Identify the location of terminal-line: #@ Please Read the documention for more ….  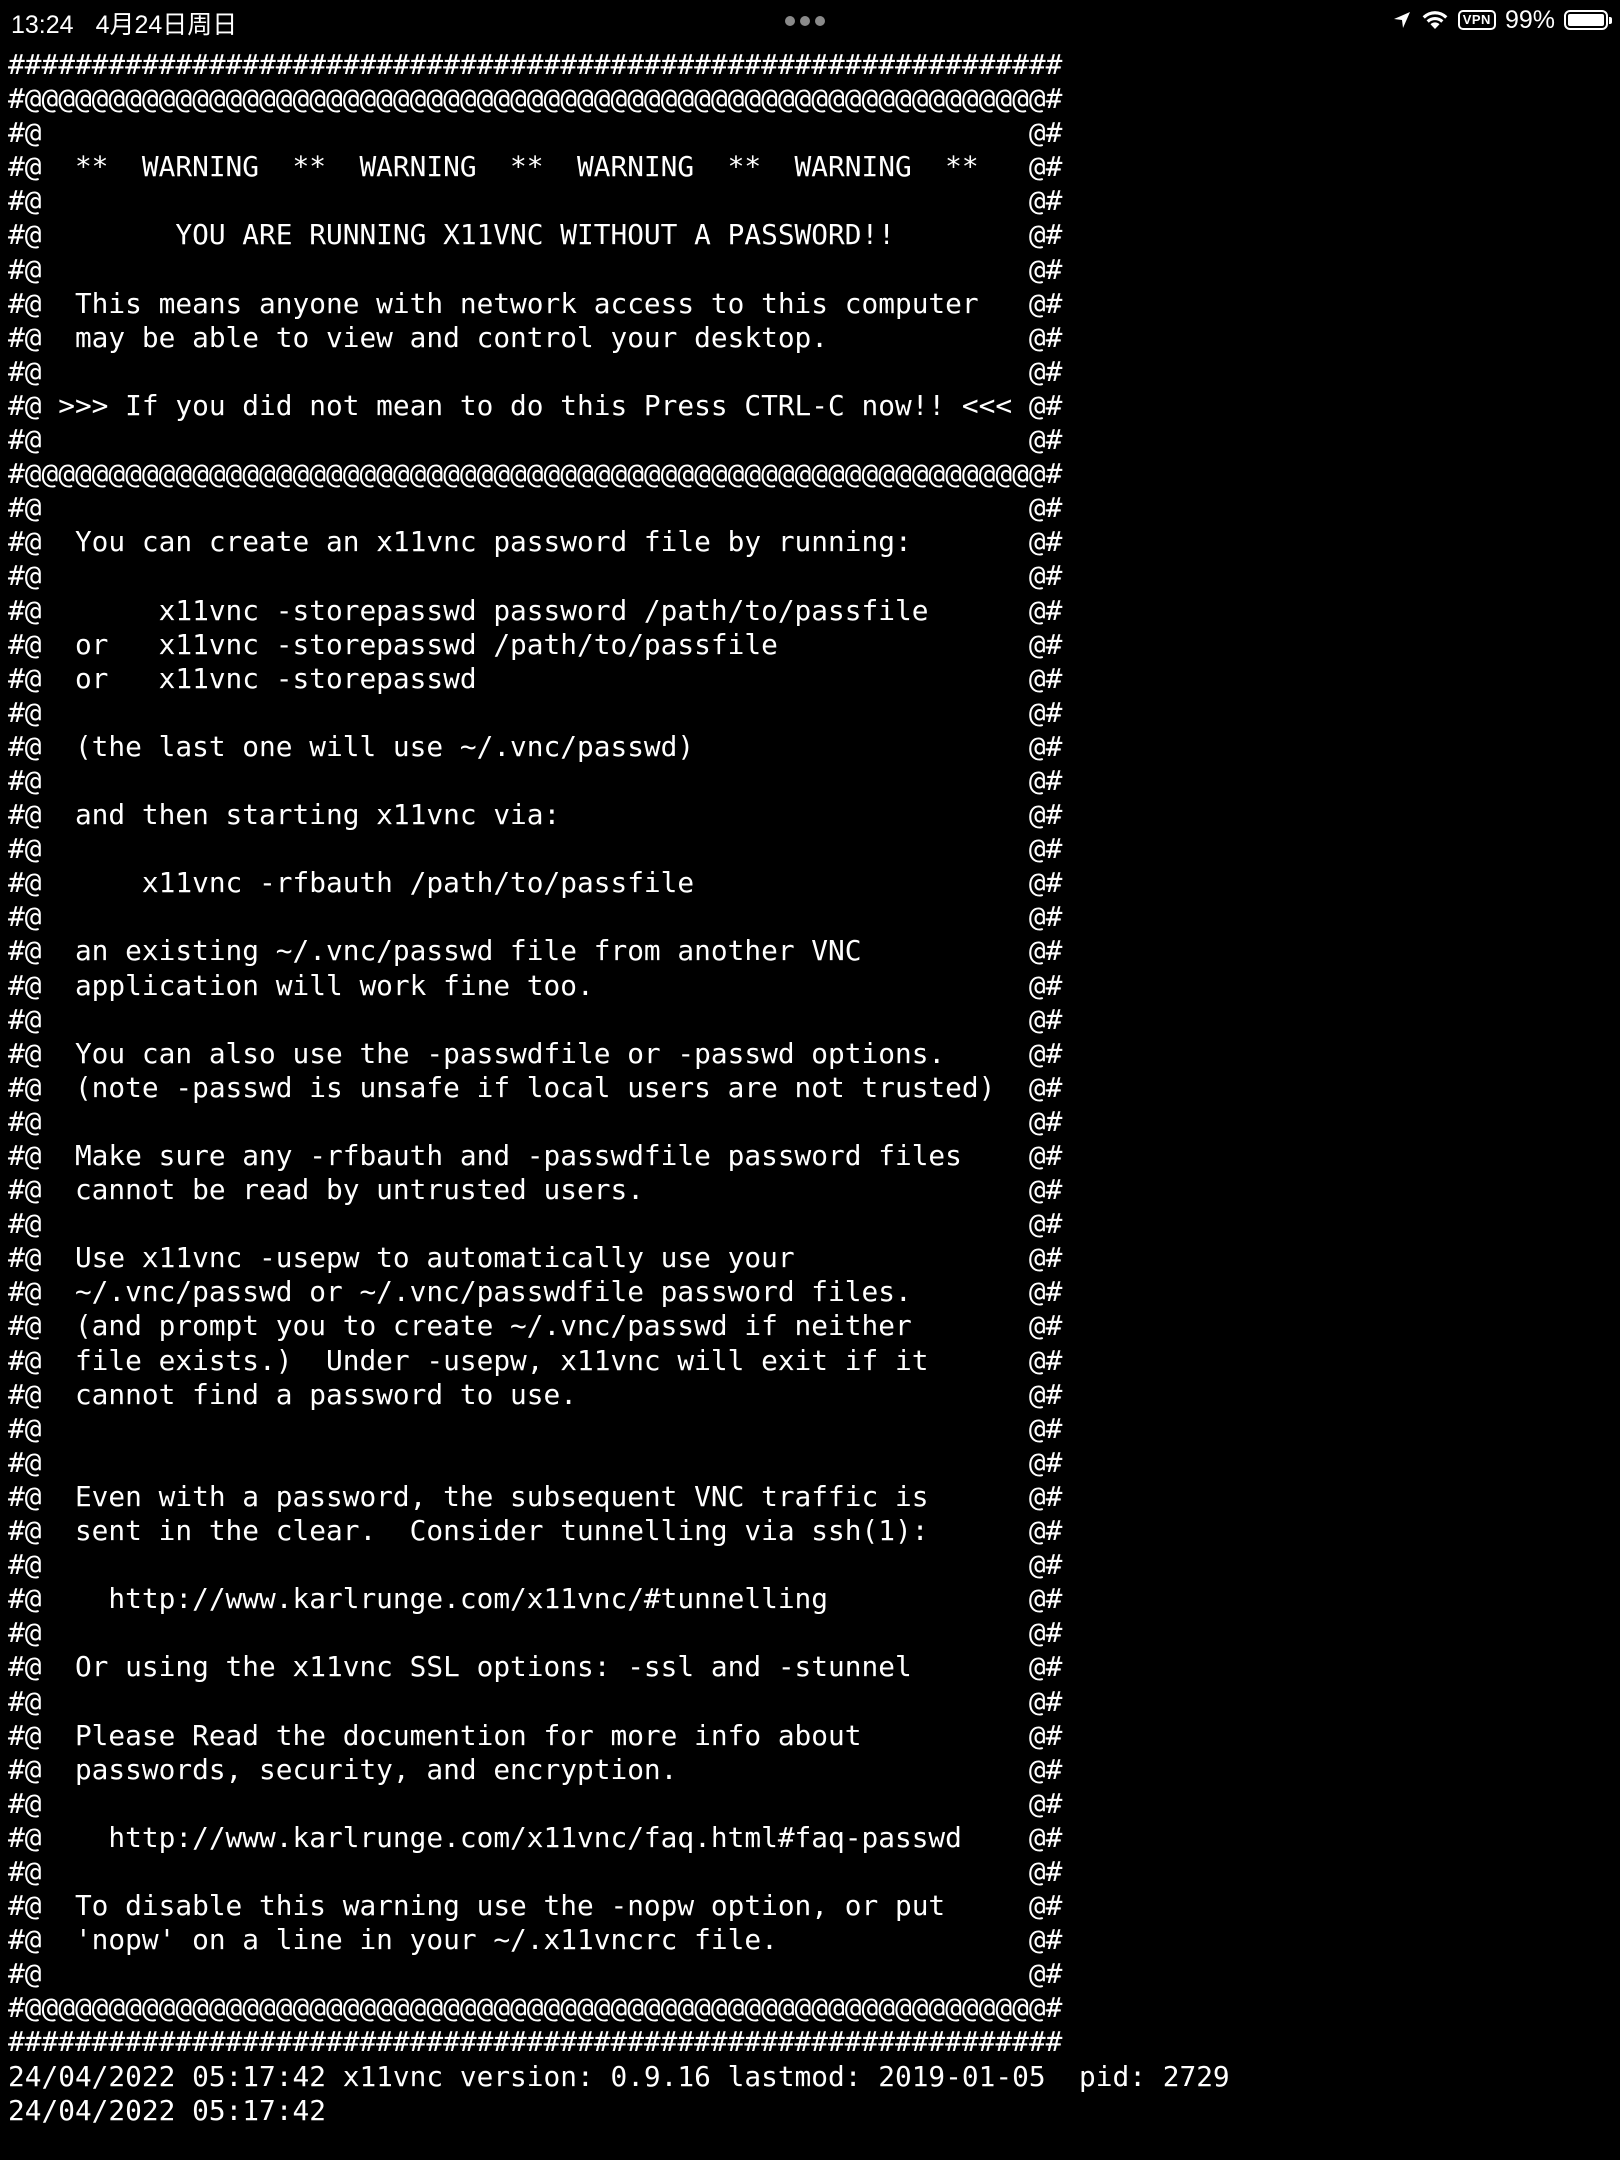
(535, 1735).